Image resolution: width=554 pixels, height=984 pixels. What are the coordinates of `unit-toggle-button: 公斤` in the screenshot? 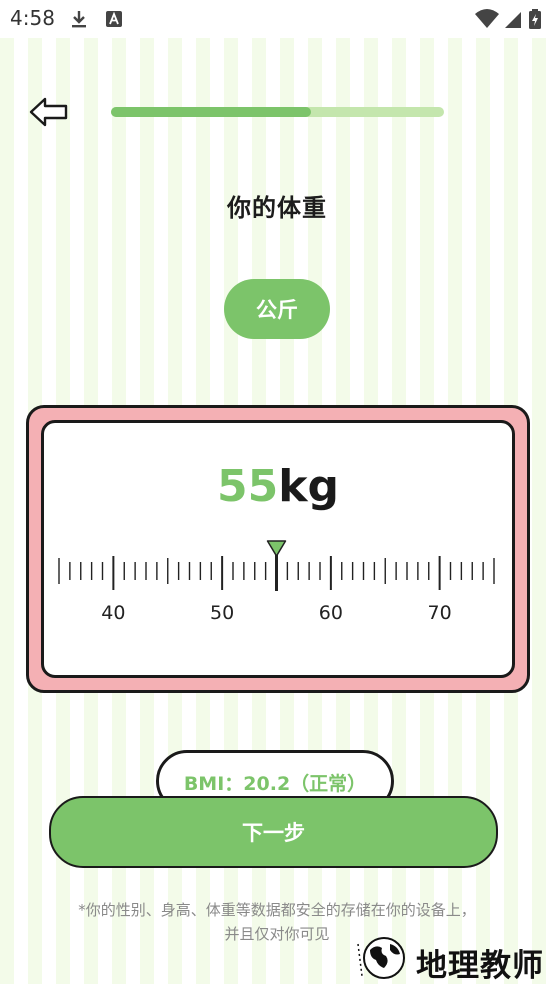 It's located at (277, 309).